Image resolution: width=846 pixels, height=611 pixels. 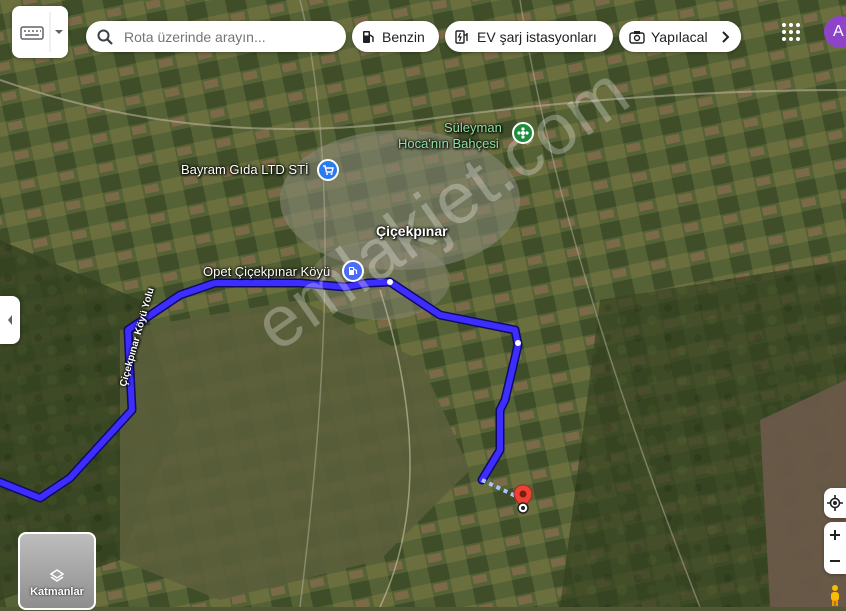 I want to click on destination-pin-icon, so click(x=523, y=501).